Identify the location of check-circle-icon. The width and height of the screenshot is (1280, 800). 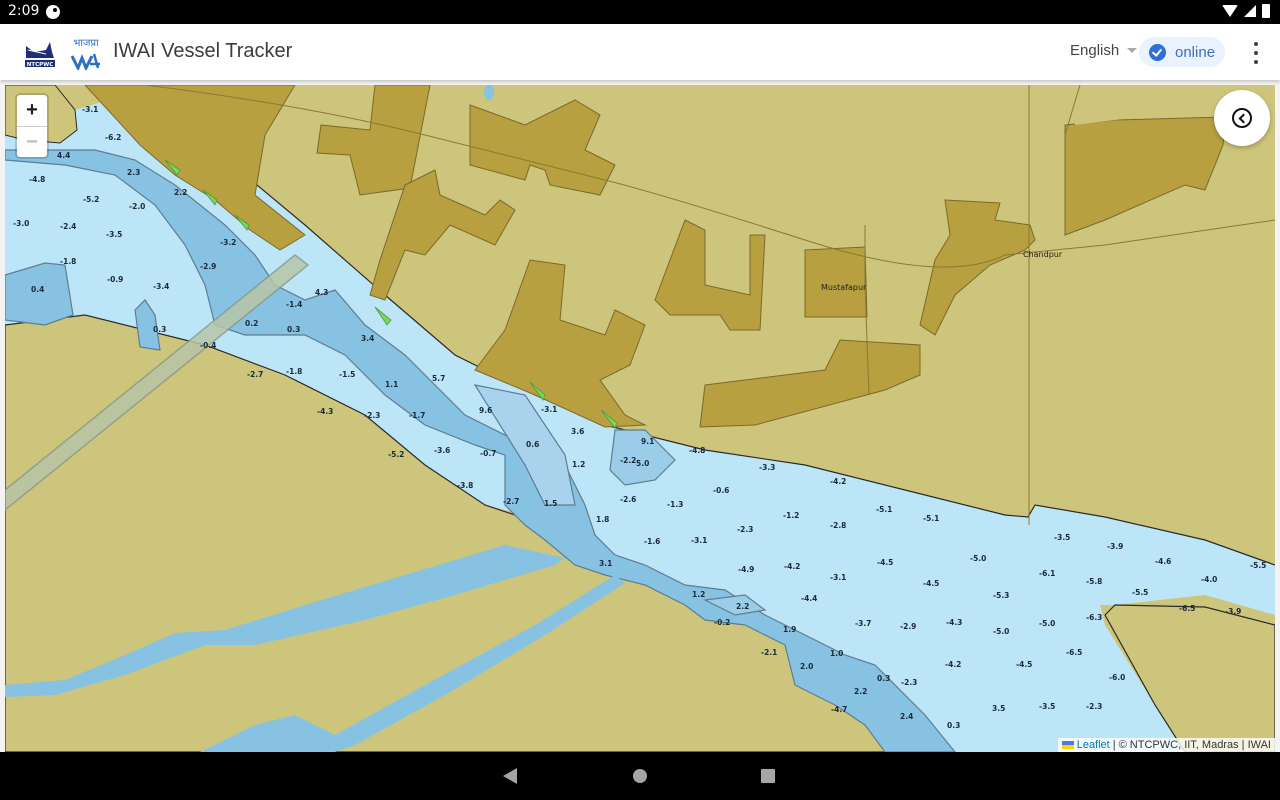
(1157, 52).